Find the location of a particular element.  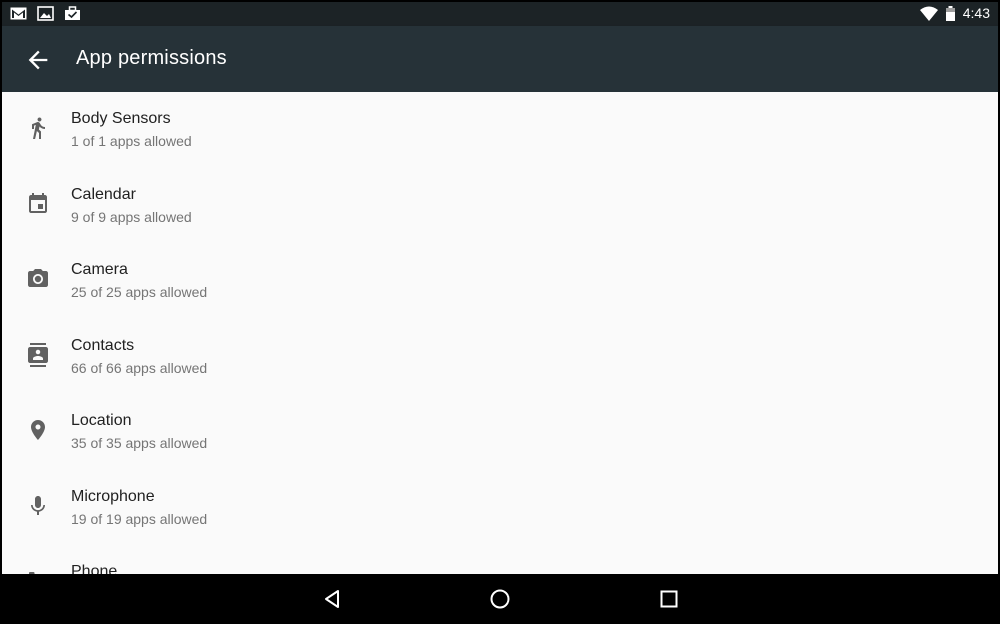

recents-square-icon is located at coordinates (669, 599).